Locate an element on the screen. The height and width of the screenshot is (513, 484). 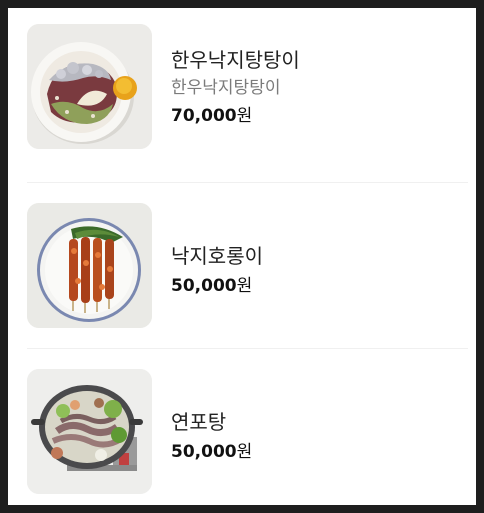
octopus-skewer-photo is located at coordinates (89, 265).